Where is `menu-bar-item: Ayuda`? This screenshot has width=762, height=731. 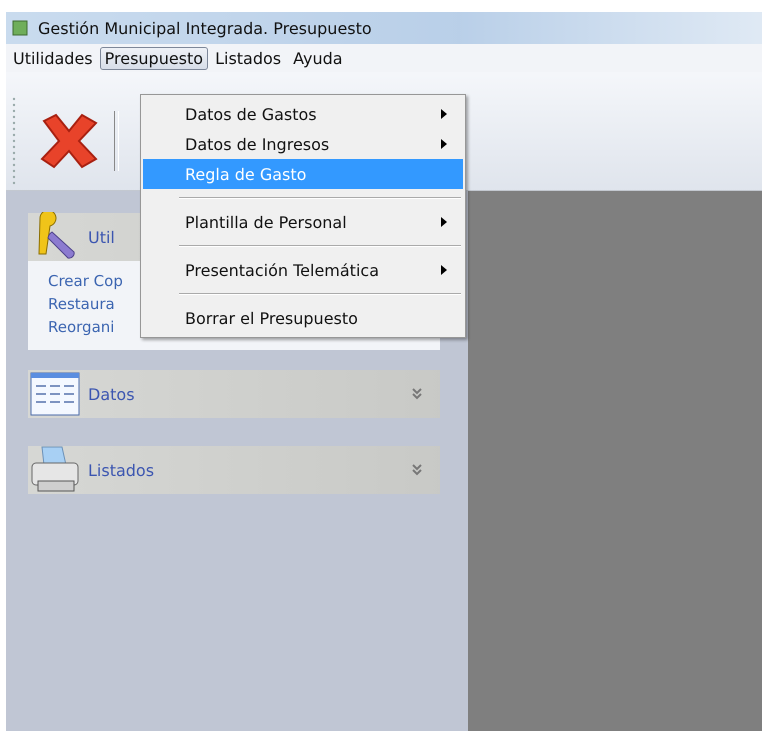 menu-bar-item: Ayuda is located at coordinates (318, 58).